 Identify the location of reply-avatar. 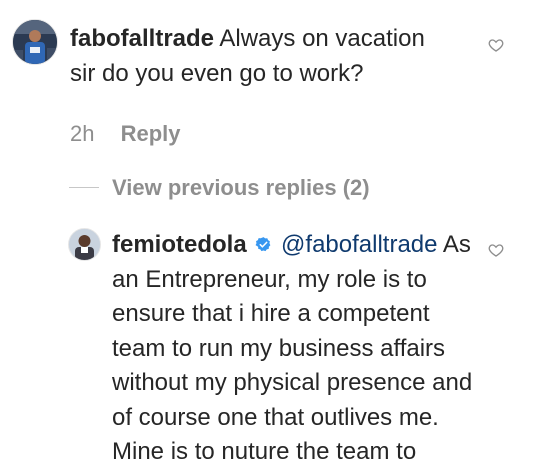
(84, 244).